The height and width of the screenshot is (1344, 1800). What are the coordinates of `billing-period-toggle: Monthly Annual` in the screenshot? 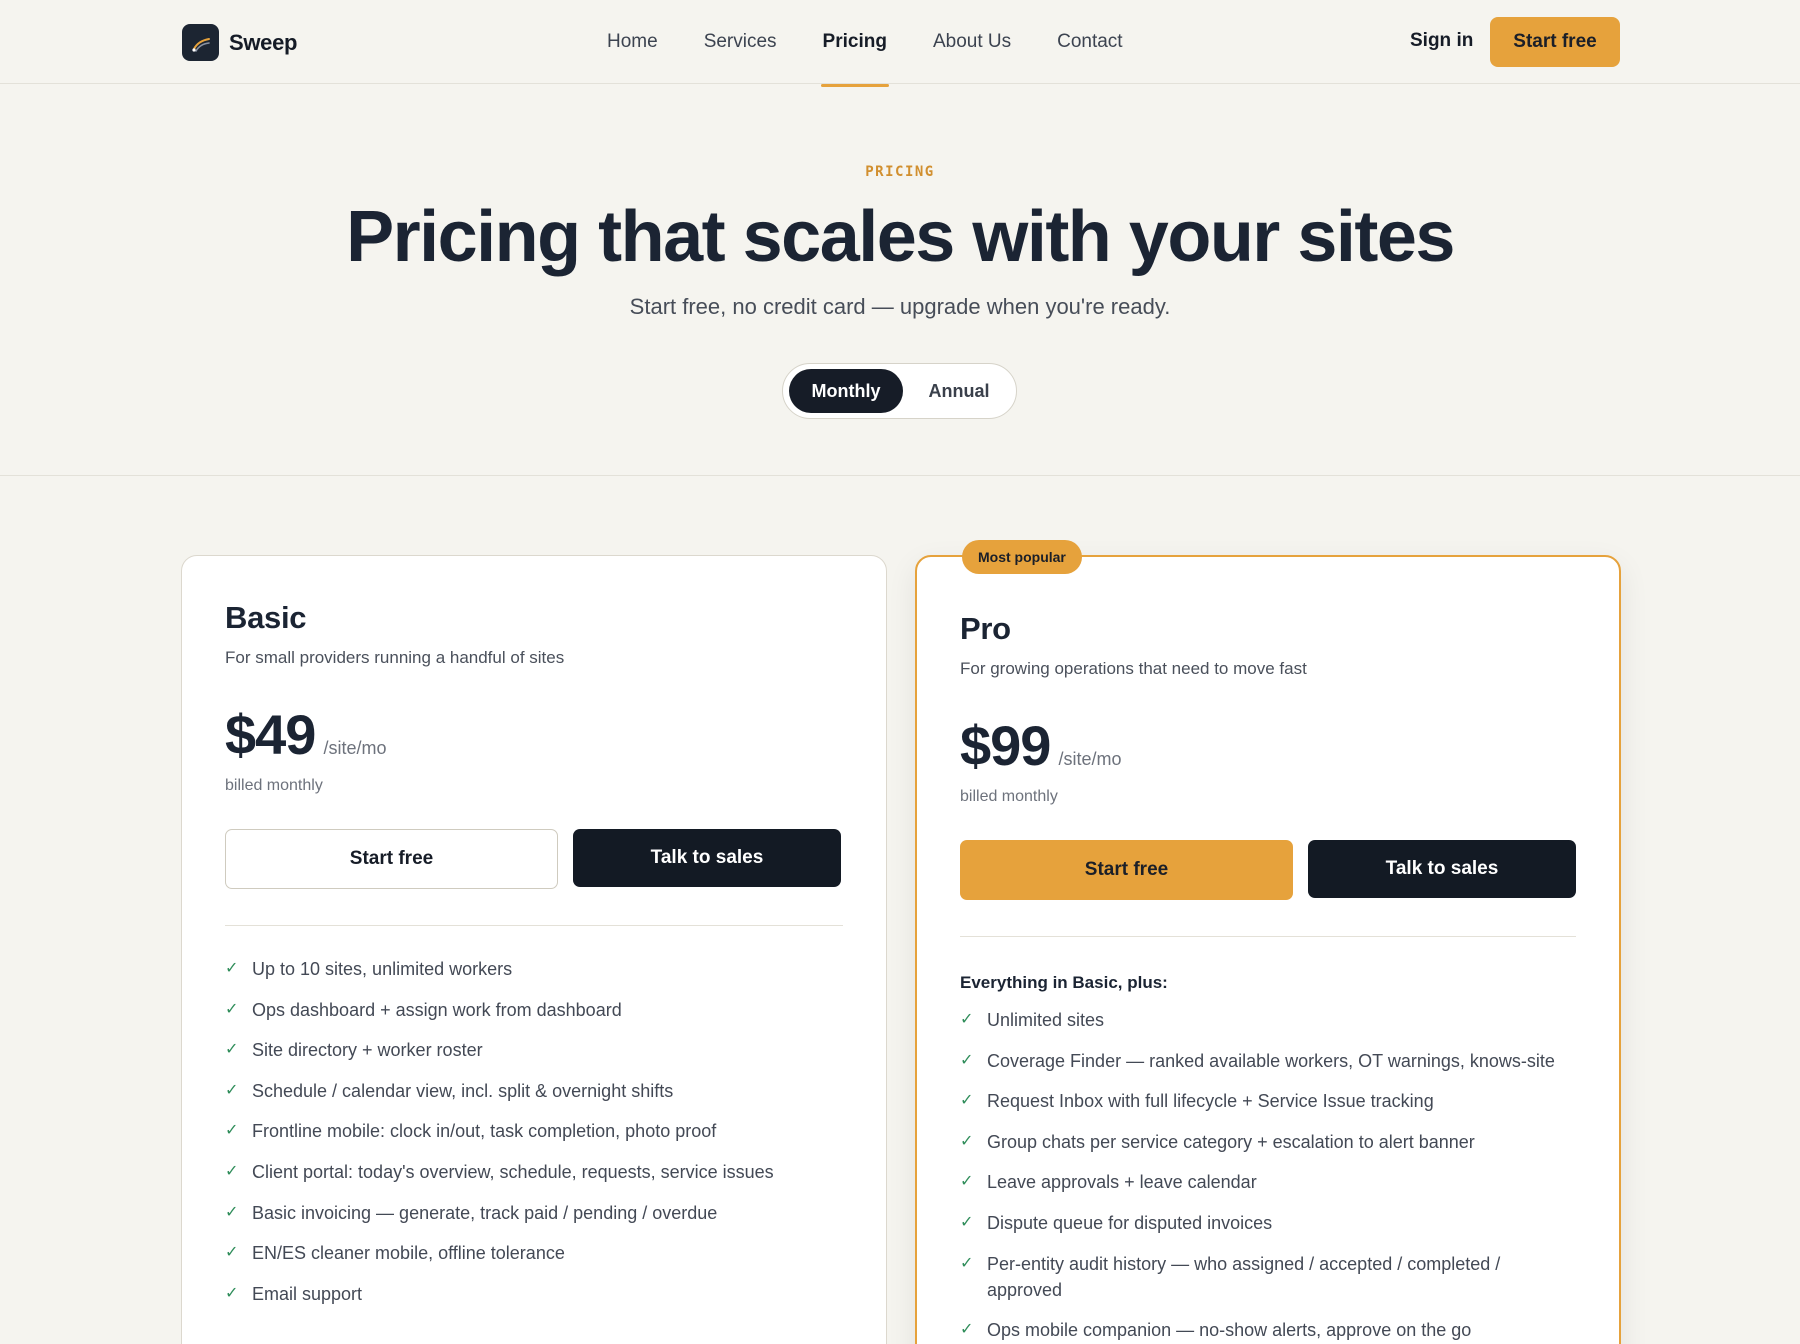 It's located at (899, 391).